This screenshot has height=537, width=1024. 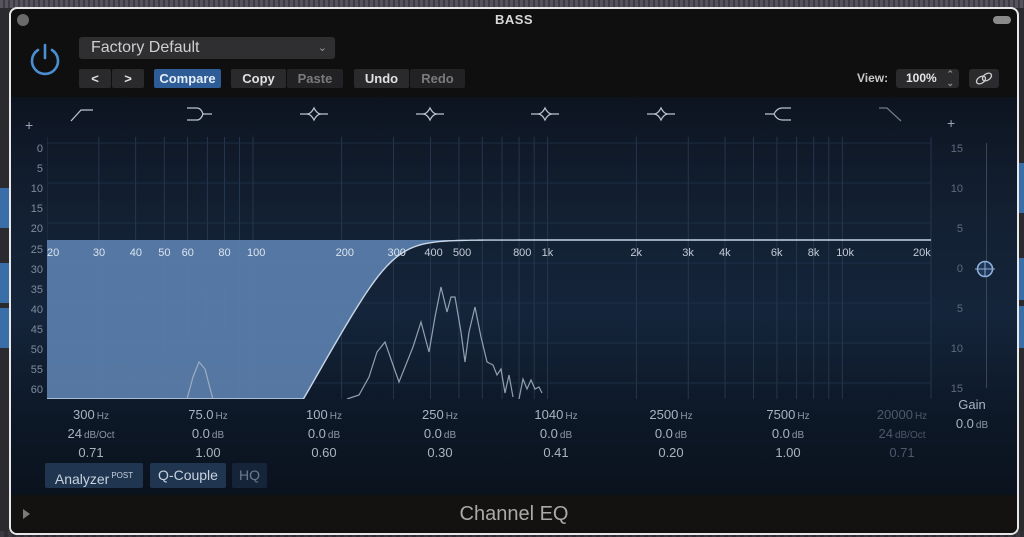 What do you see at coordinates (187, 78) in the screenshot?
I see `compare-button: Compare` at bounding box center [187, 78].